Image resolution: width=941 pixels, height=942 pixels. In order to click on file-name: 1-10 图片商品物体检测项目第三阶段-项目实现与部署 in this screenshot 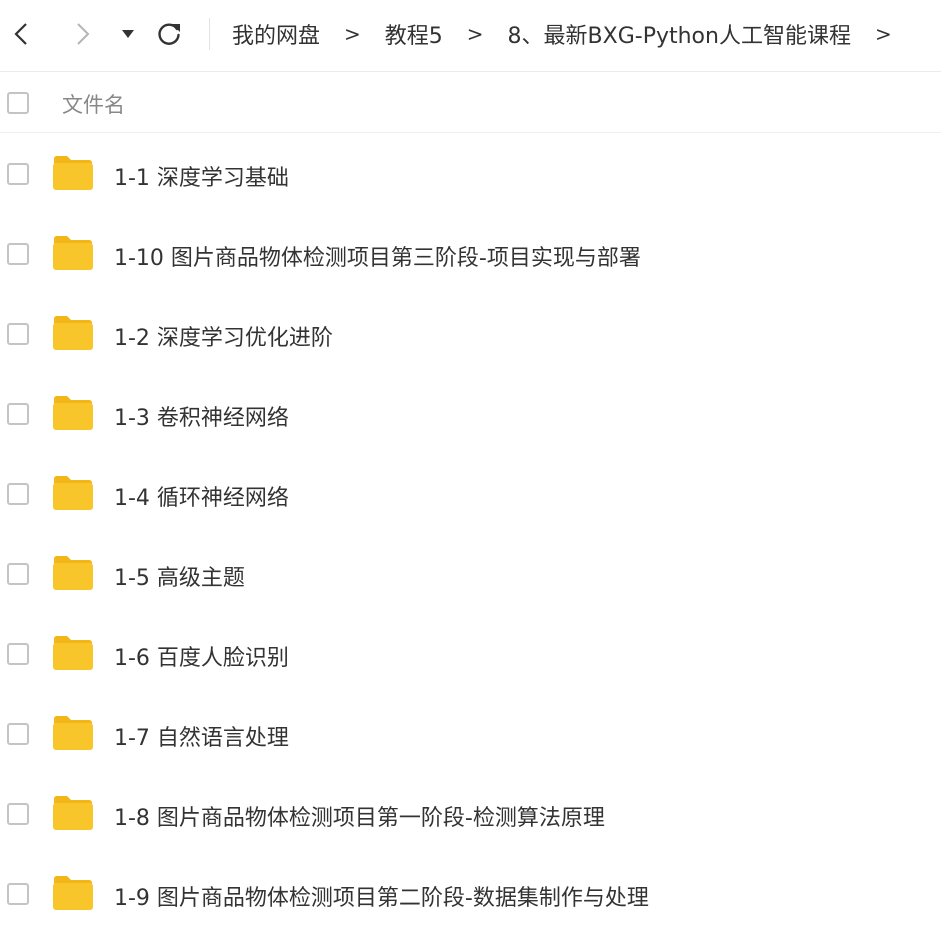, I will do `click(377, 258)`.